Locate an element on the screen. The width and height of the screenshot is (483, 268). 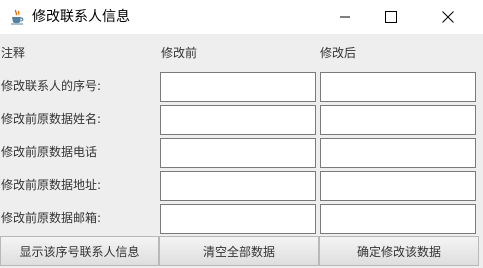
row-label-phone: 修改前原数据电话 is located at coordinates (49, 152).